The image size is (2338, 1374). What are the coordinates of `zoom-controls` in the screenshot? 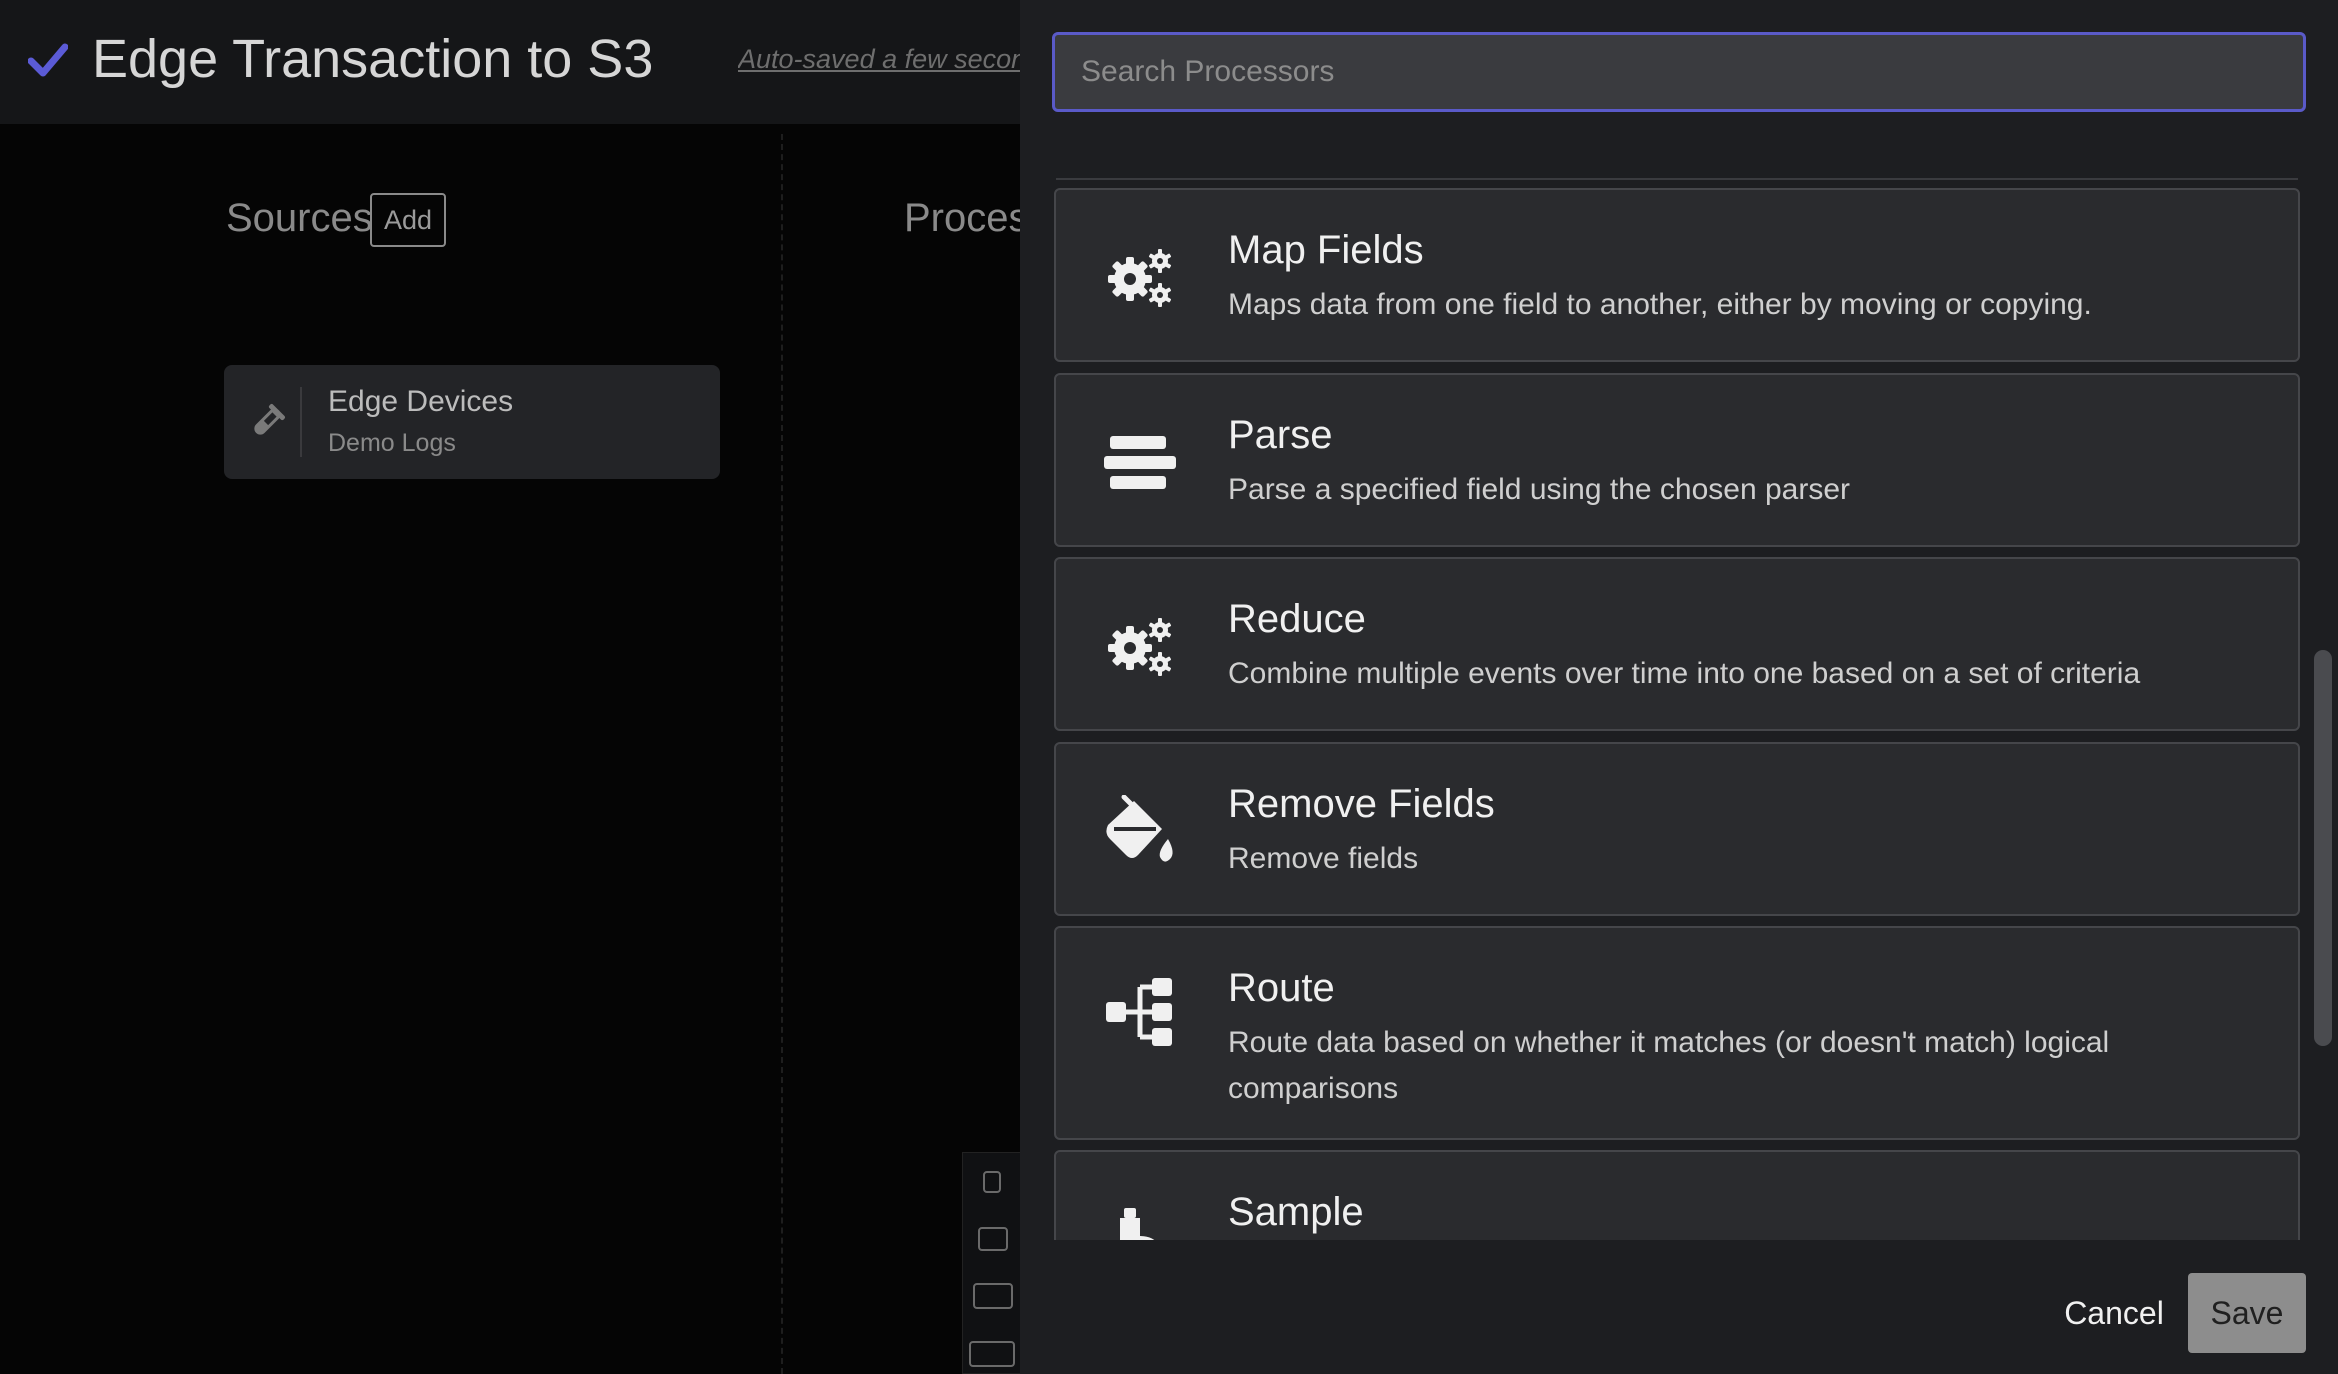 It's located at (991, 1263).